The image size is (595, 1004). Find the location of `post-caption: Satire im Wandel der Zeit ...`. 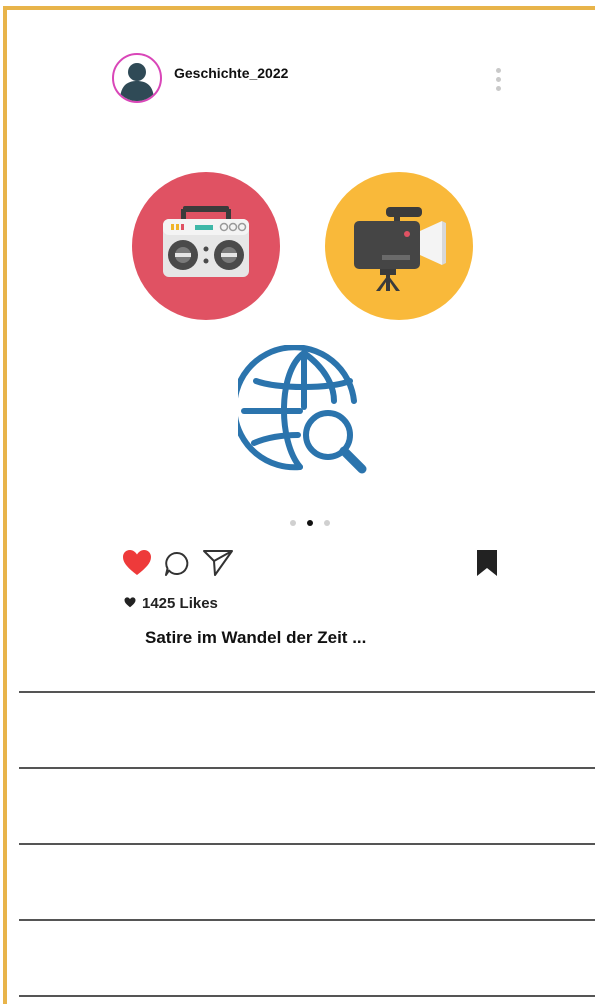

post-caption: Satire im Wandel der Zeit ... is located at coordinates (256, 637).